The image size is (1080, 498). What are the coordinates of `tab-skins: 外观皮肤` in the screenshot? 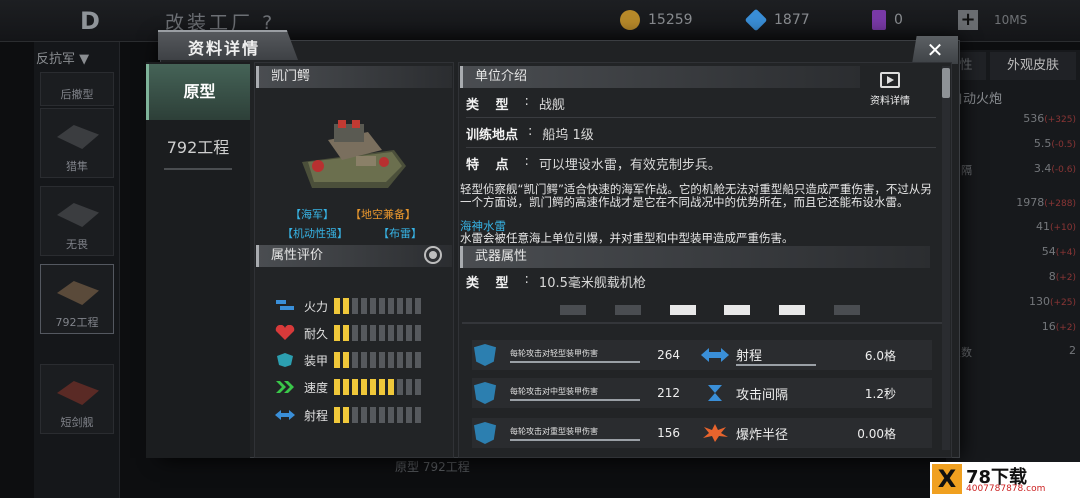 It's located at (1033, 66).